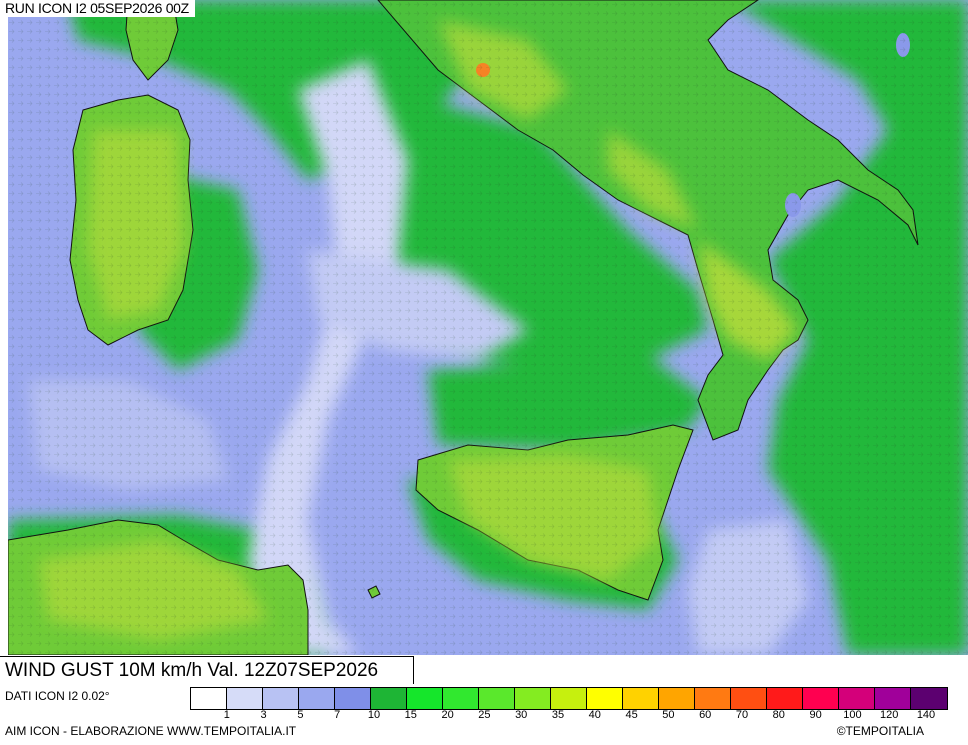  Describe the element at coordinates (521, 715) in the screenshot. I see `legend-tick-label: 30` at that location.